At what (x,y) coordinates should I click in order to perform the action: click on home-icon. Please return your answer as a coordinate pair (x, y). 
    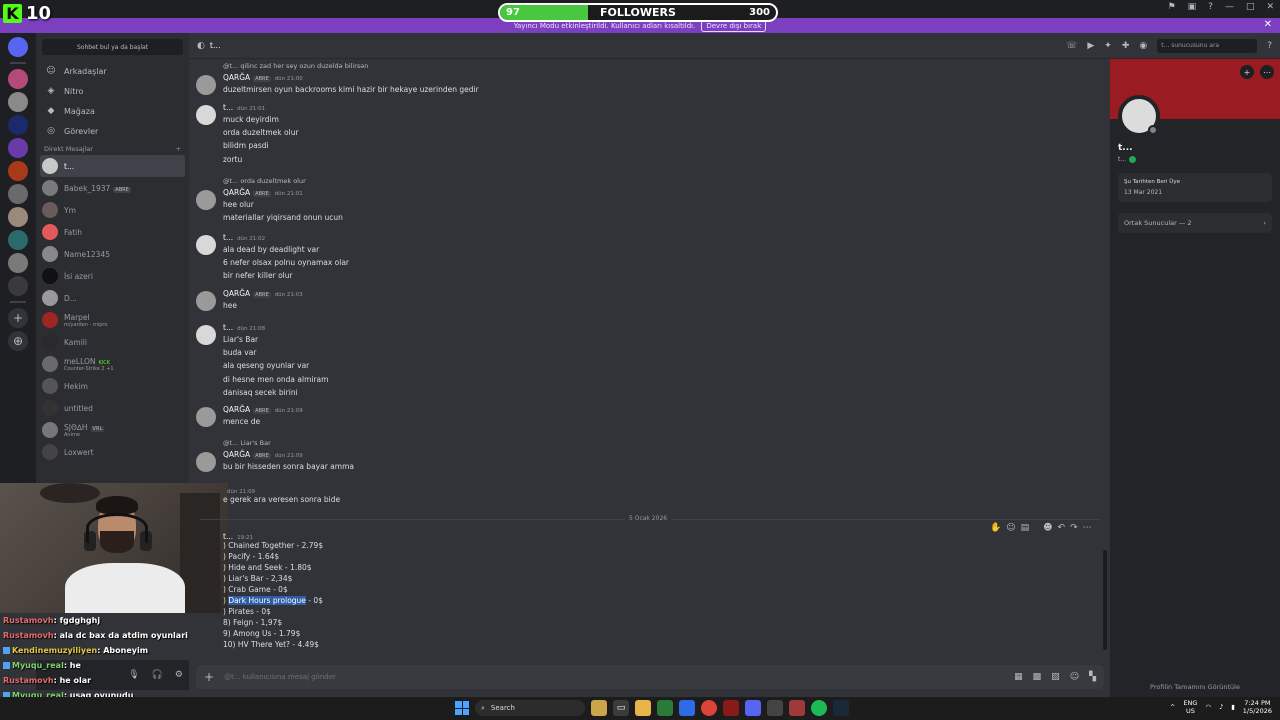
    Looking at the image, I should click on (18, 47).